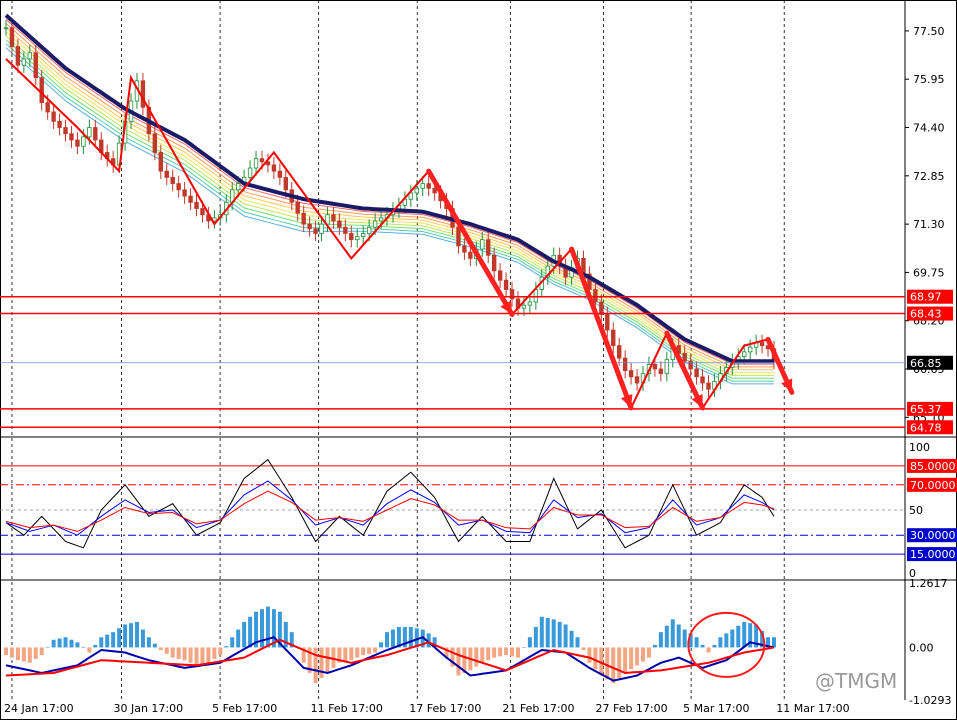  Describe the element at coordinates (933, 466) in the screenshot. I see `oscillator-level-label: 85.0000` at that location.